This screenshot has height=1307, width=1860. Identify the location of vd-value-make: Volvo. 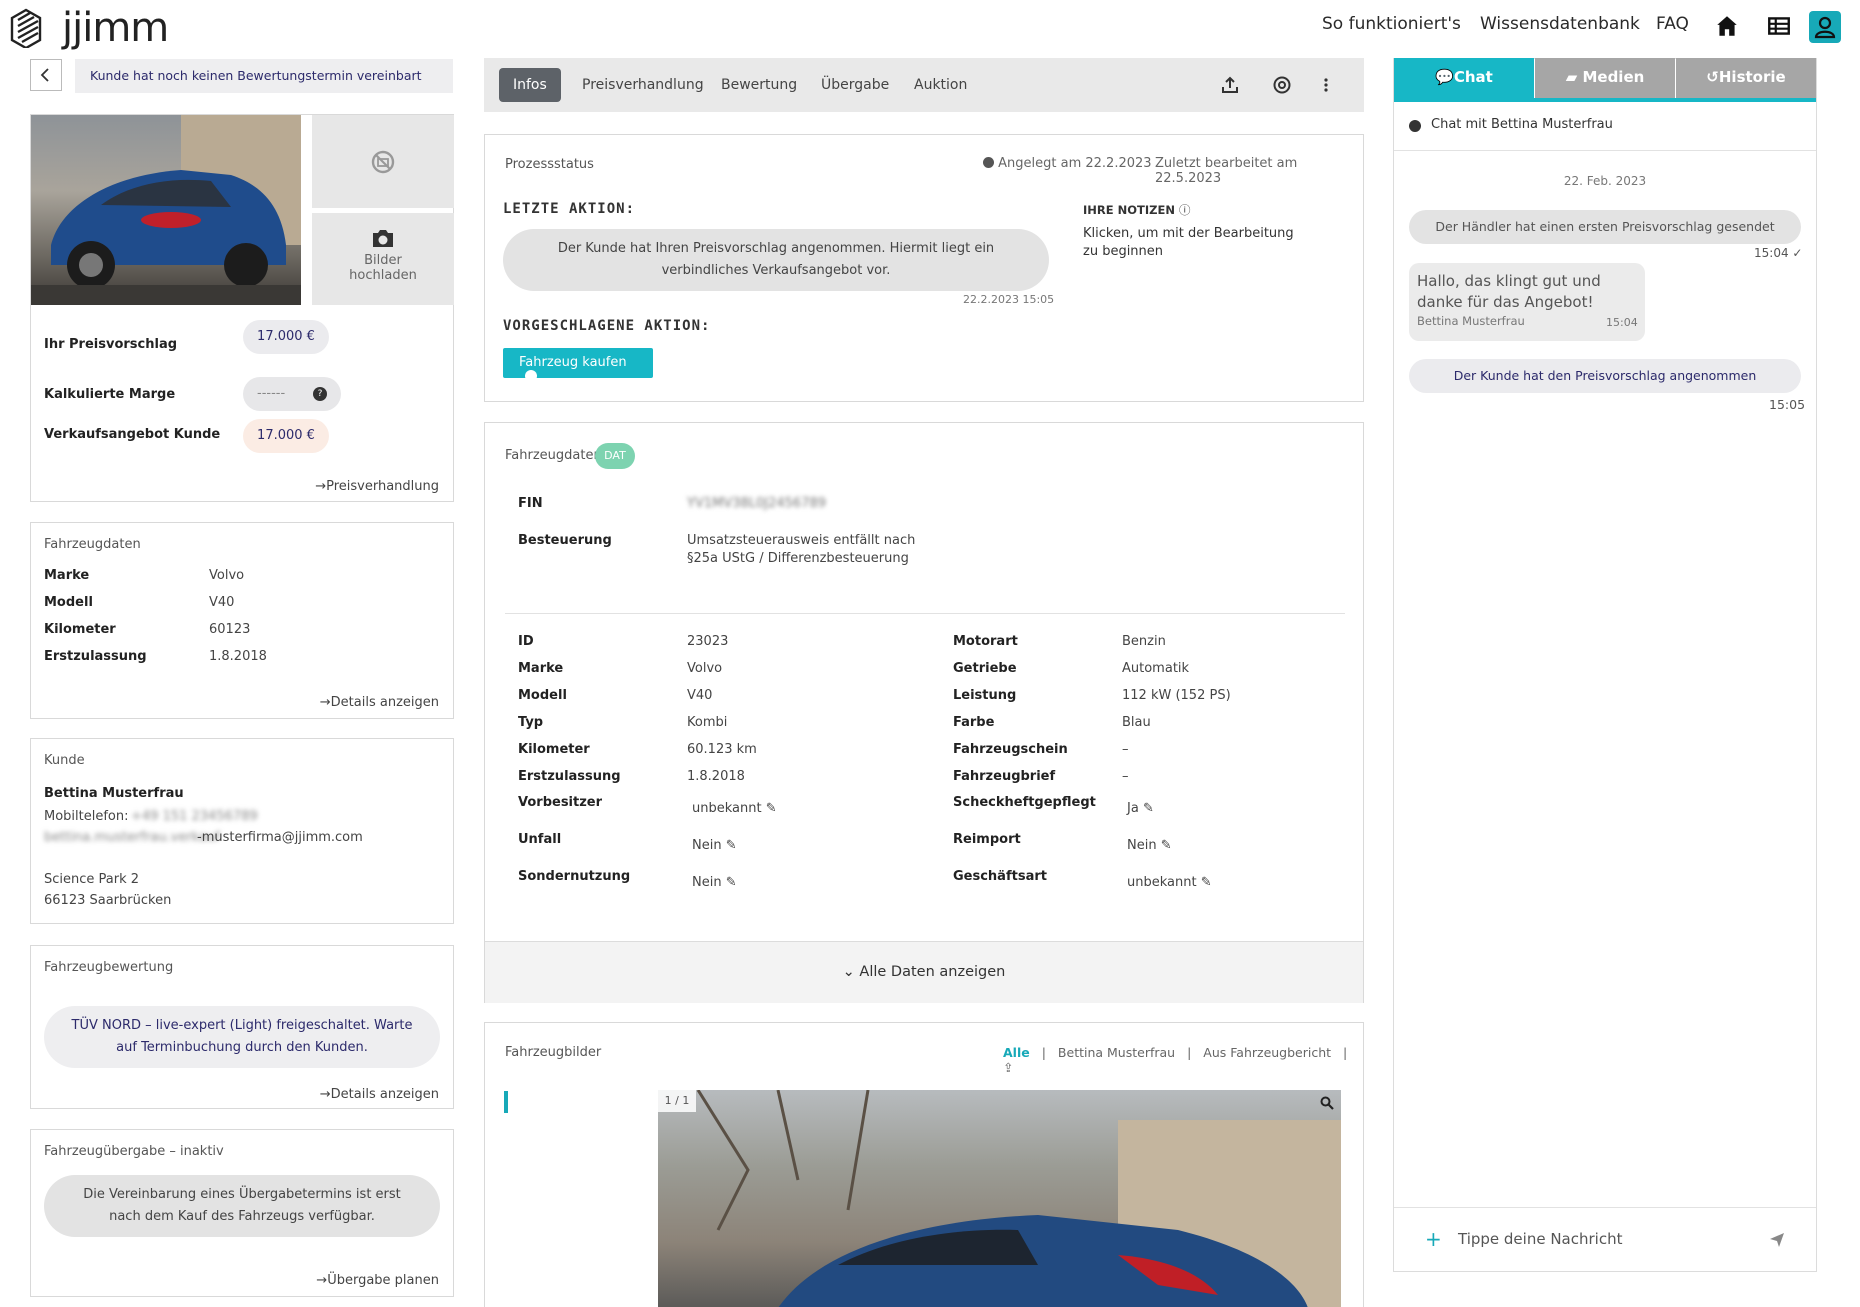
(705, 668).